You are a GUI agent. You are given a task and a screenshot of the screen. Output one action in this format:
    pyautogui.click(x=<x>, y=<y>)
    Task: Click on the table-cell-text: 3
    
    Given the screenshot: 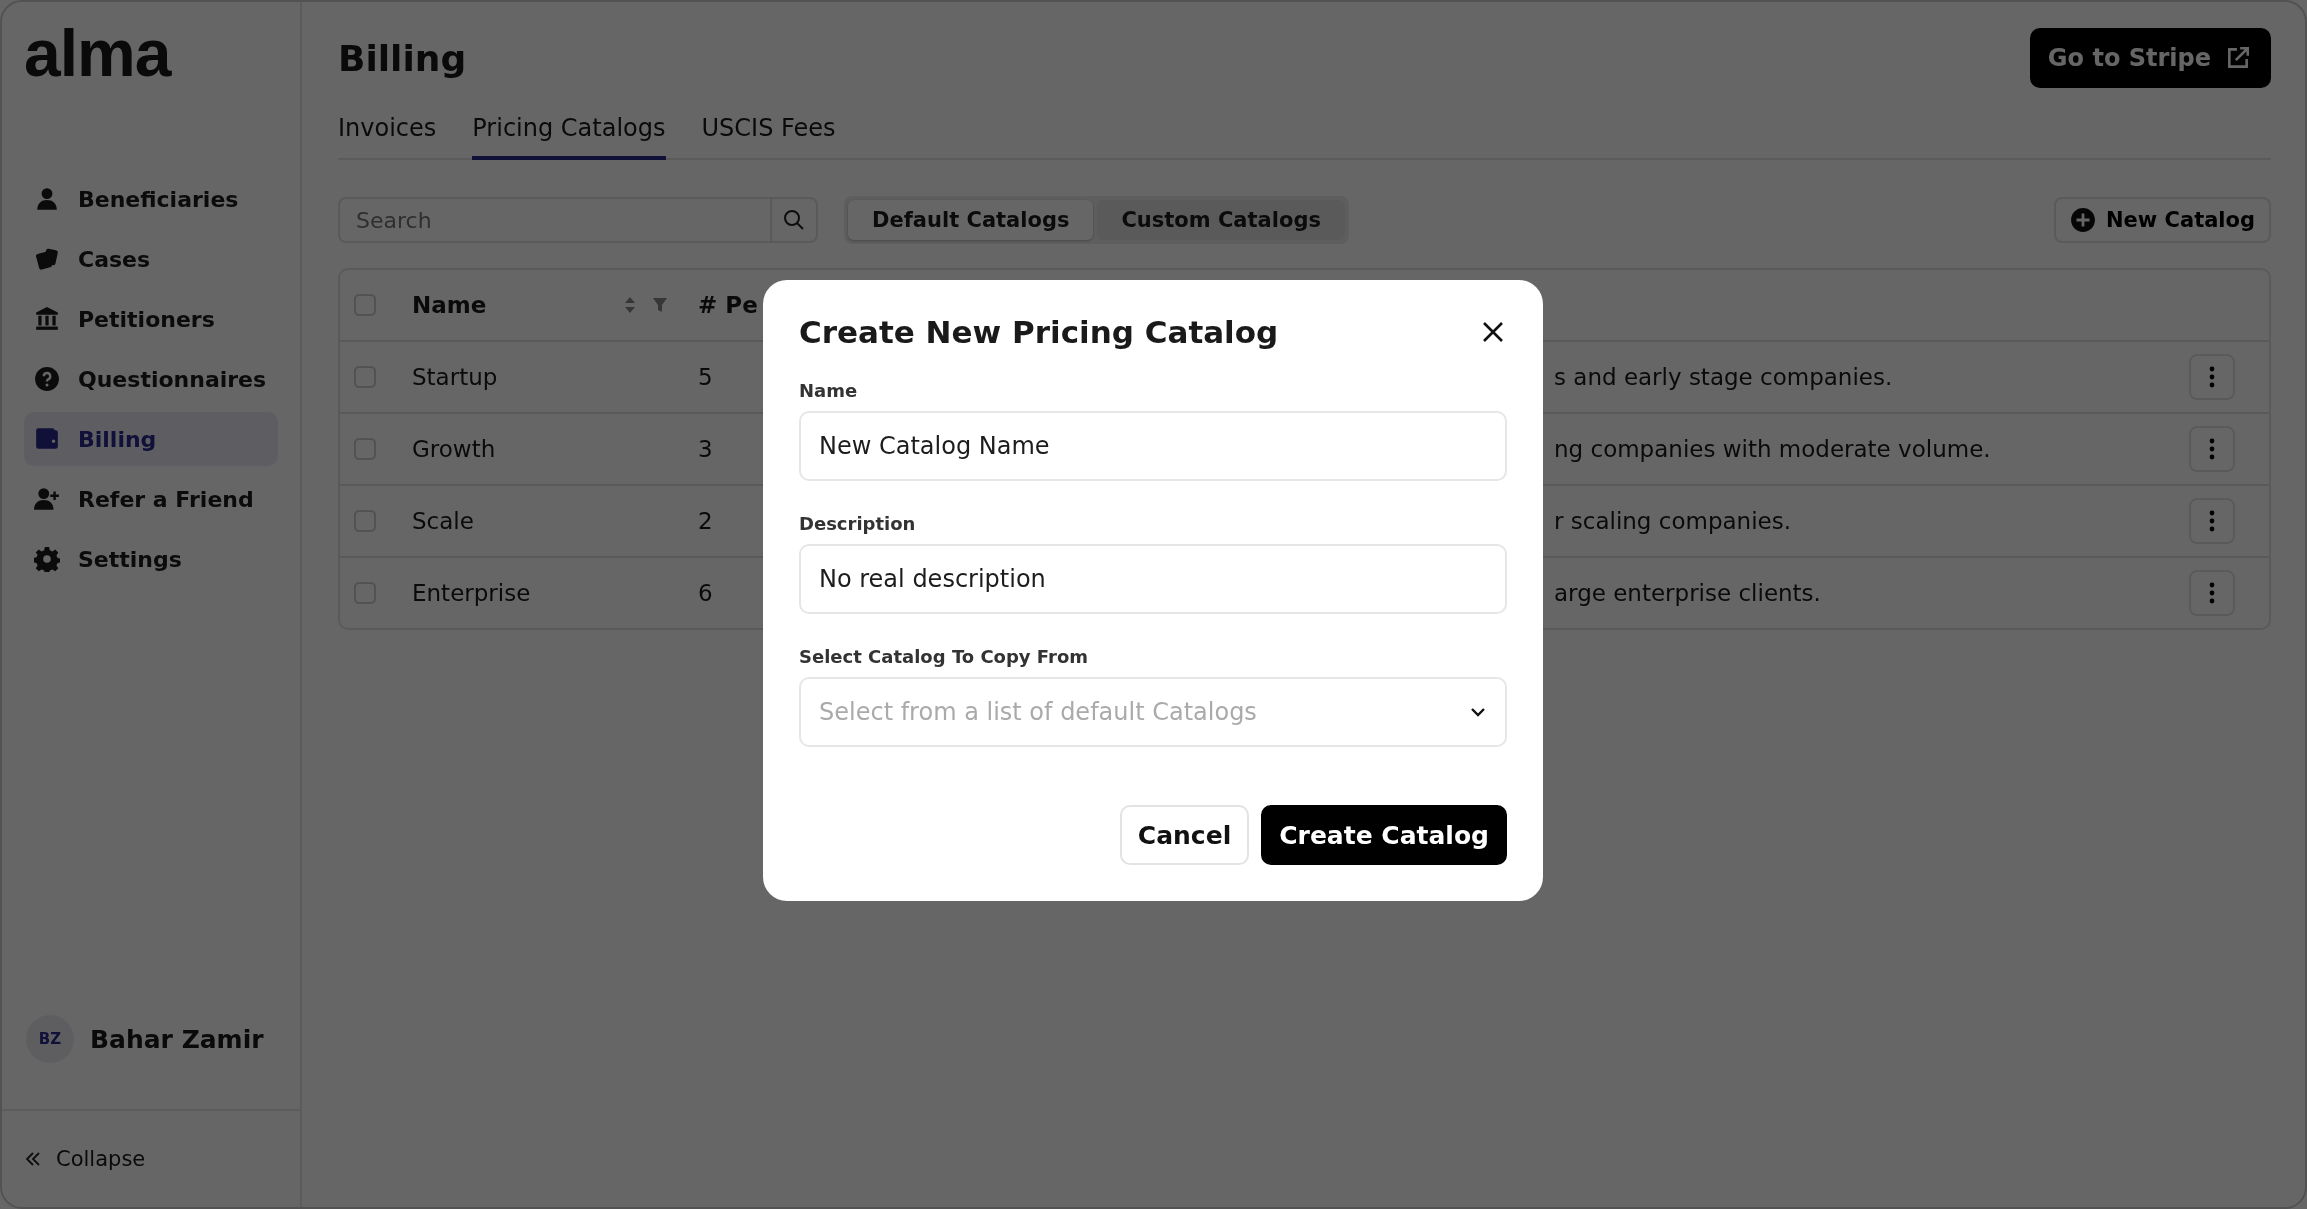 What is the action you would take?
    pyautogui.click(x=706, y=449)
    